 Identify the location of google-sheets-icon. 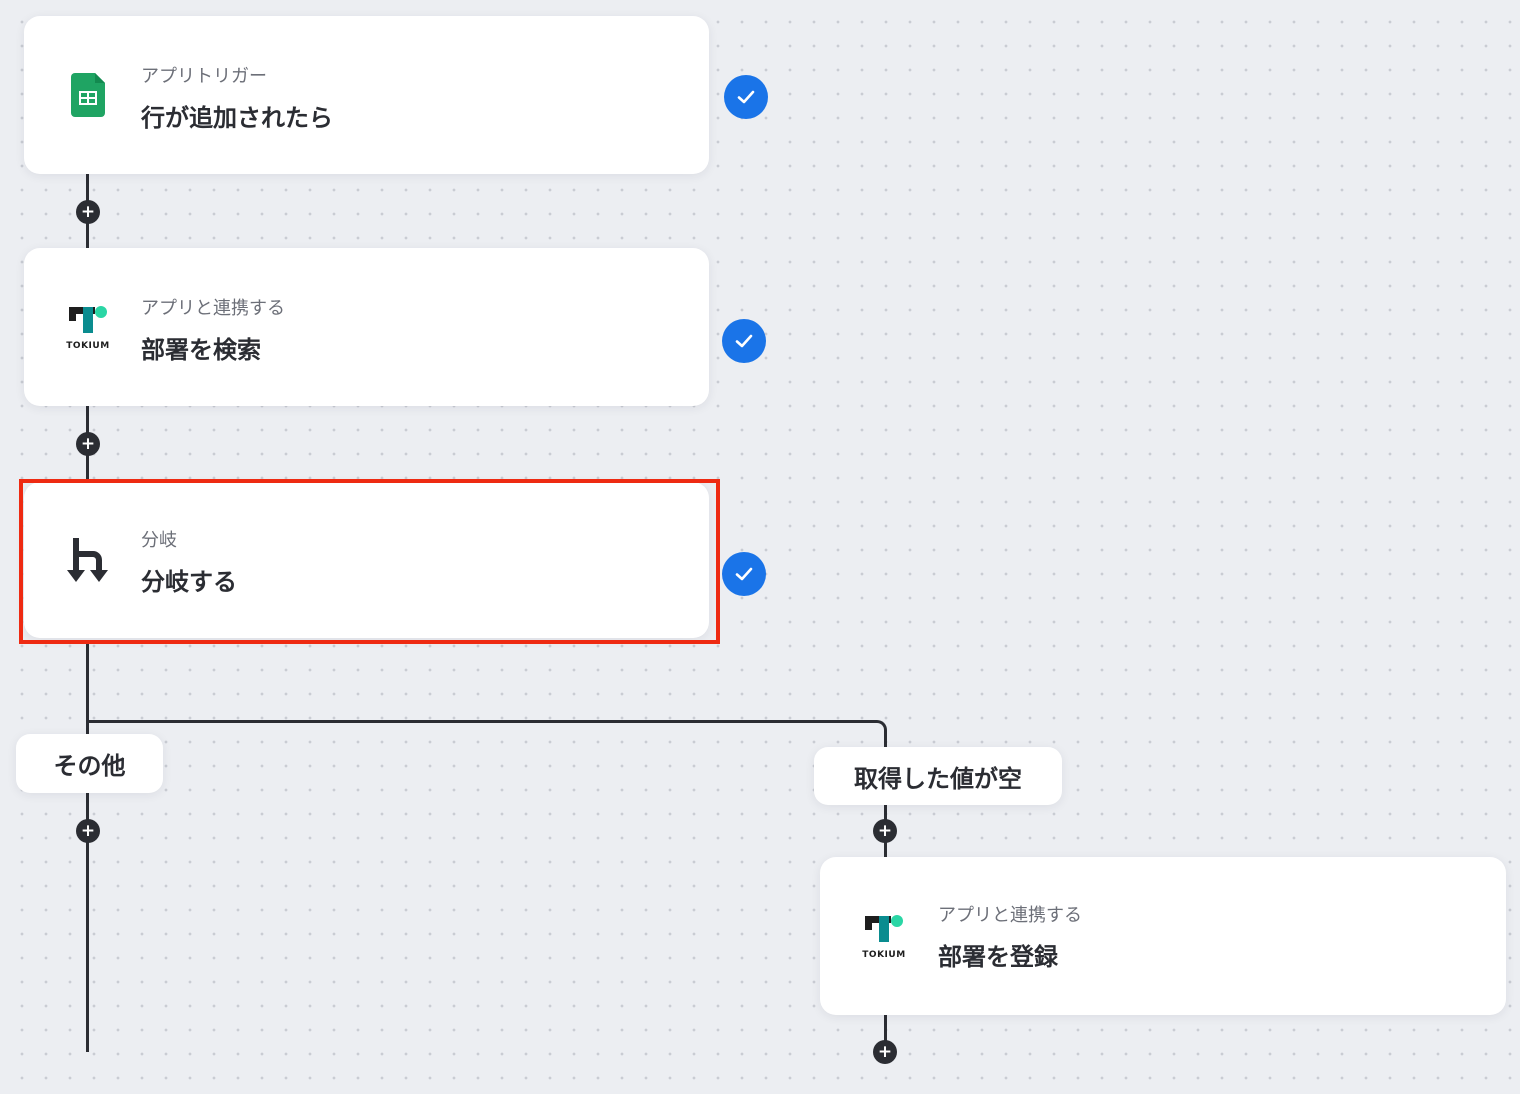
(88, 95).